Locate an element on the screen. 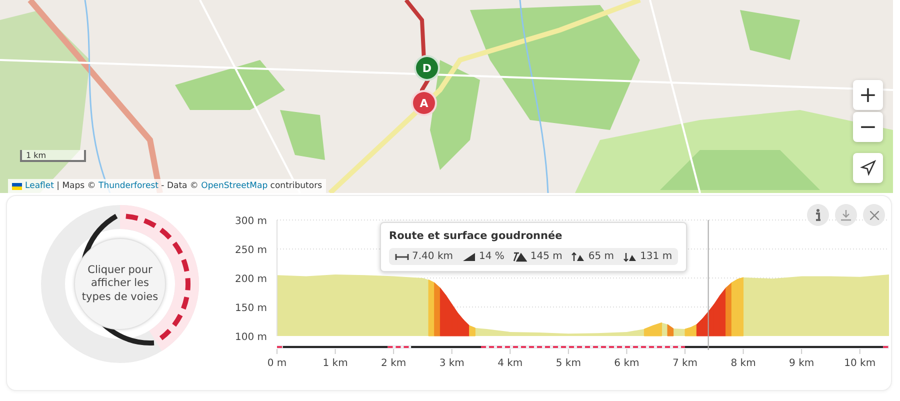 The height and width of the screenshot is (401, 900). x-axis-label: 3 km is located at coordinates (451, 363).